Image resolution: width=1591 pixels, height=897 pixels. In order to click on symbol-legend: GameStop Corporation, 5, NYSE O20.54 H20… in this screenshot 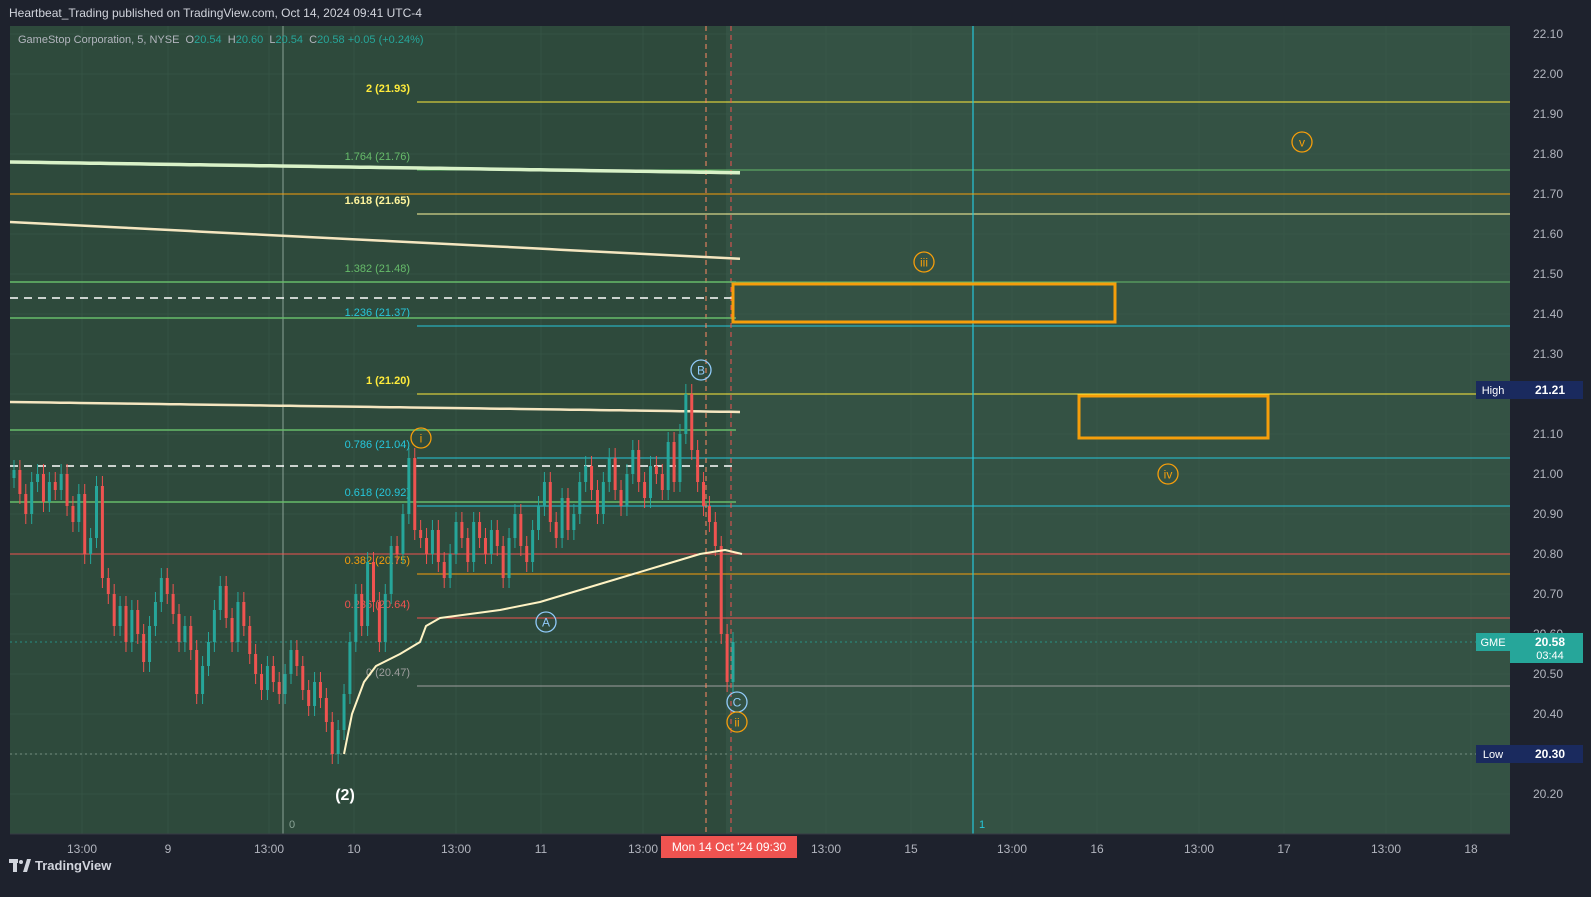, I will do `click(221, 40)`.